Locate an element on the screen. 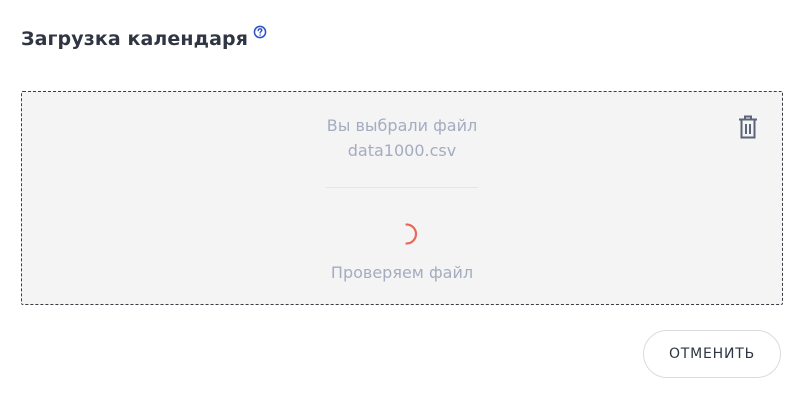  selected-file-name: data1000.csv is located at coordinates (402, 150).